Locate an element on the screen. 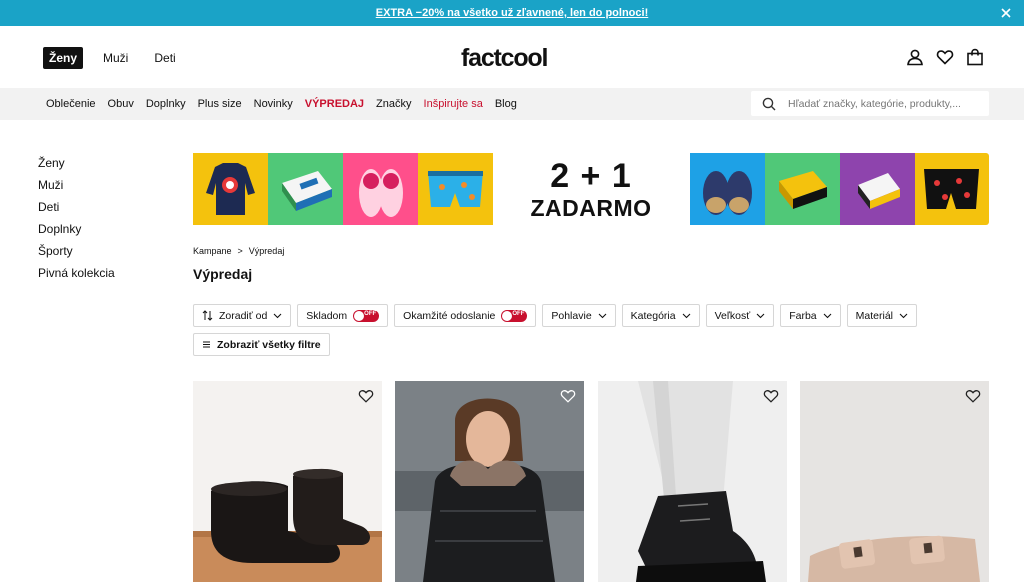 This screenshot has width=1024, height=582. product-image-black-shoes is located at coordinates (692, 481).